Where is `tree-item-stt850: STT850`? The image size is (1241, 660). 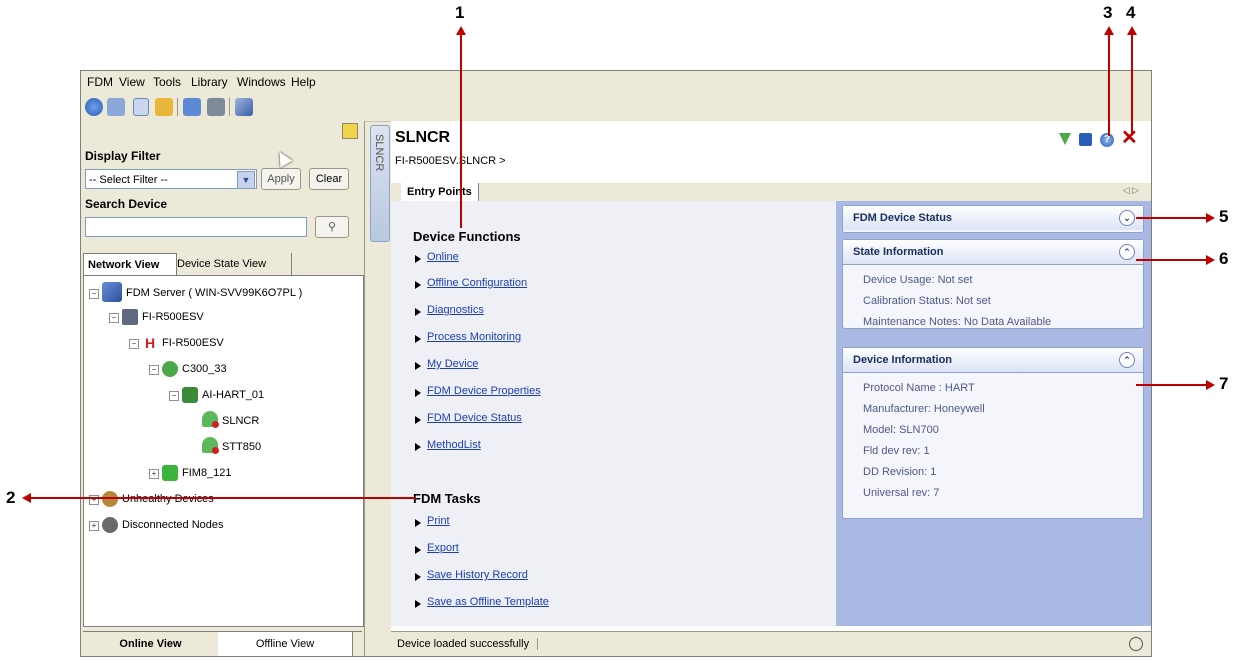 tree-item-stt850: STT850 is located at coordinates (241, 447).